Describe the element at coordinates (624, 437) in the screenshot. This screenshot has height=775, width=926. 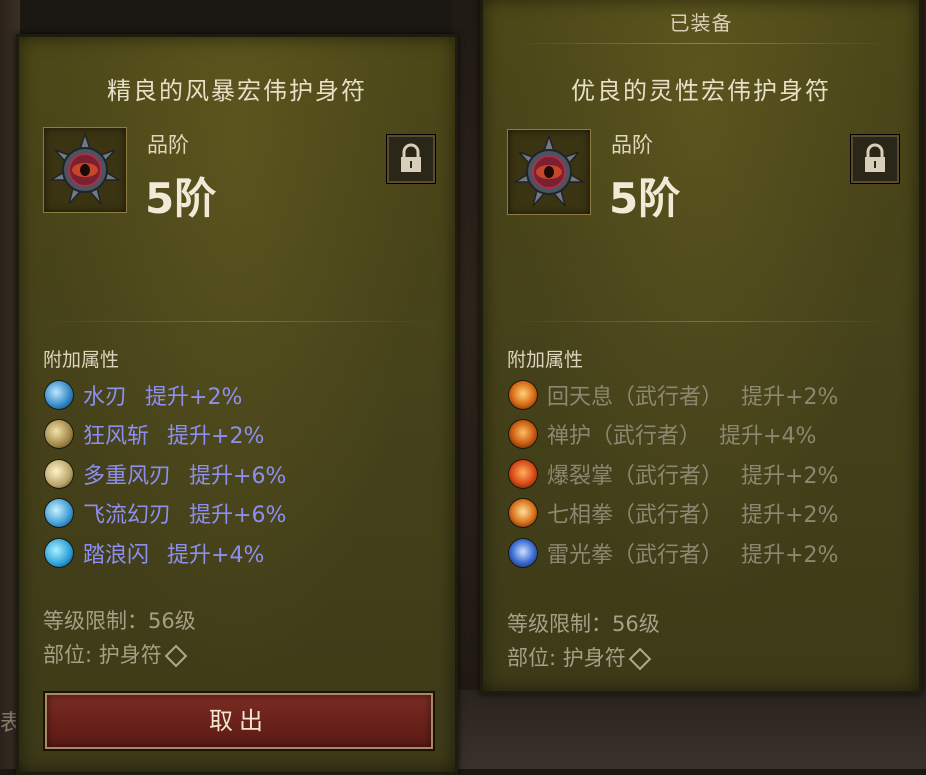
I see `attribute-name: 禅护（武行者）` at that location.